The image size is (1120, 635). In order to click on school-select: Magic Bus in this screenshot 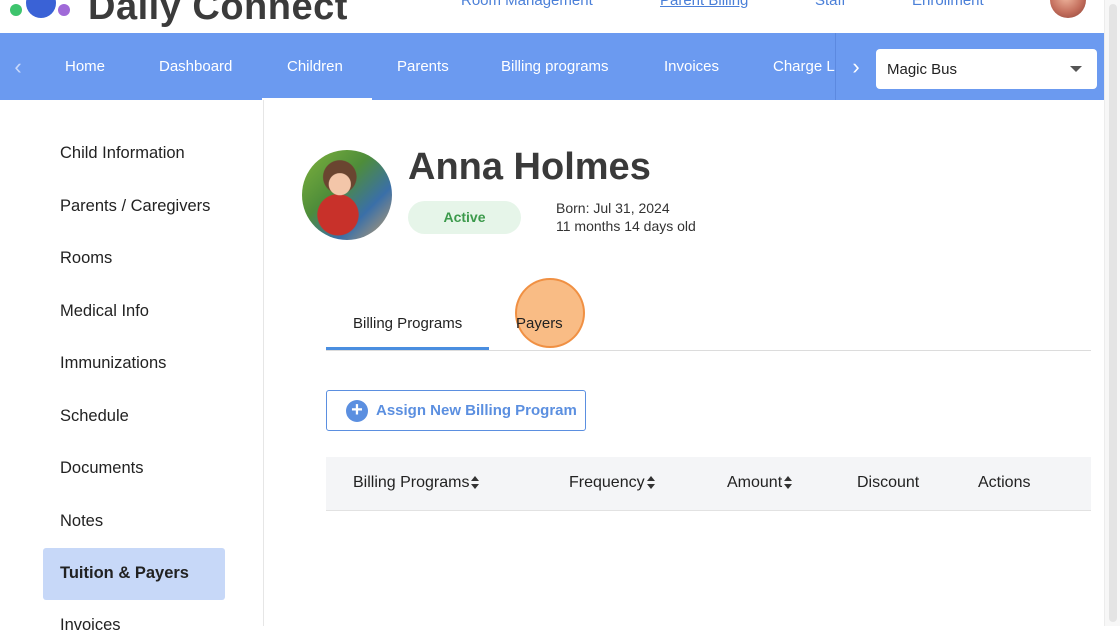, I will do `click(986, 69)`.